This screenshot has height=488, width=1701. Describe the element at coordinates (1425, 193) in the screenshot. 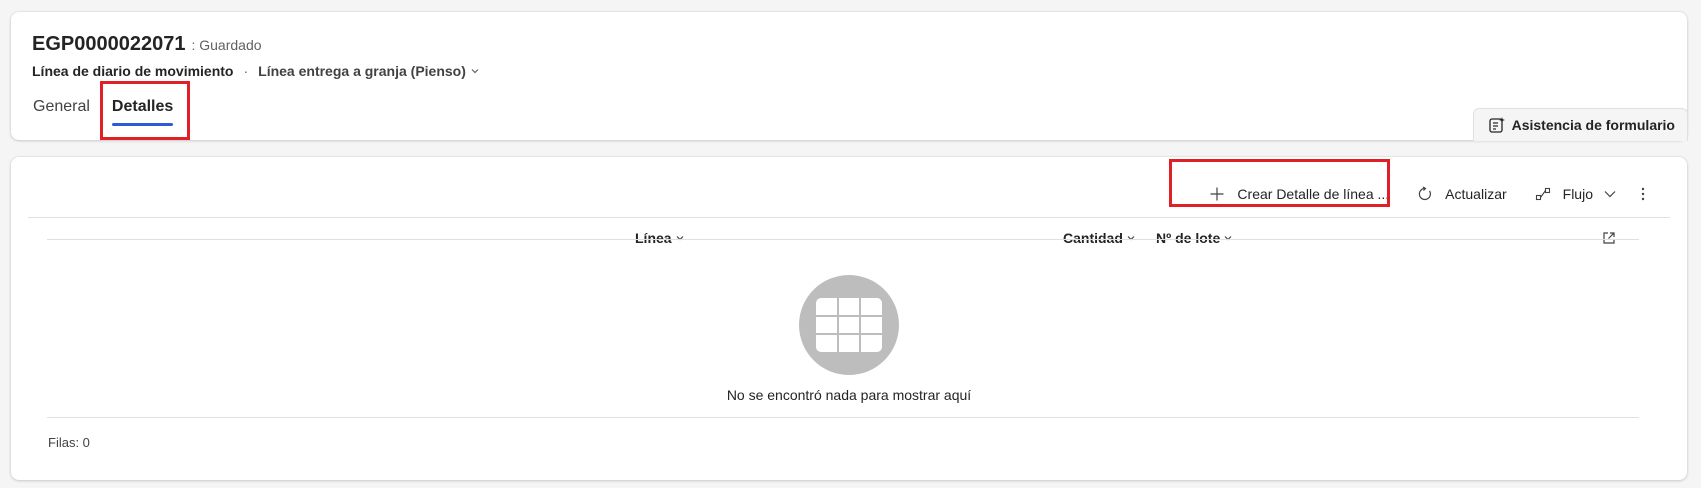

I see `refresh-icon` at that location.